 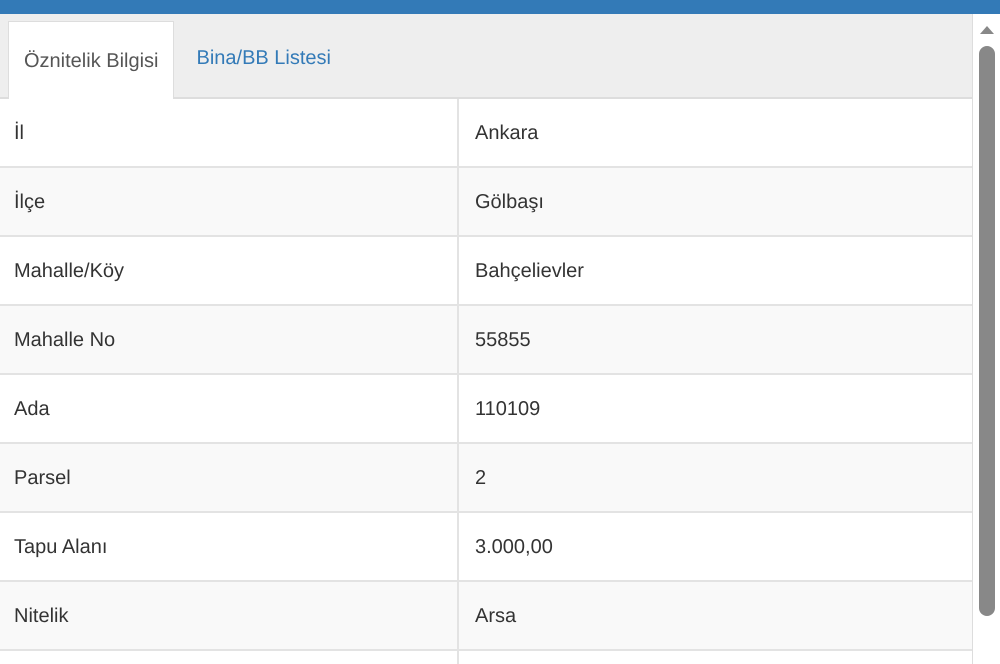 What do you see at coordinates (987, 30) in the screenshot?
I see `scroll-up-icon` at bounding box center [987, 30].